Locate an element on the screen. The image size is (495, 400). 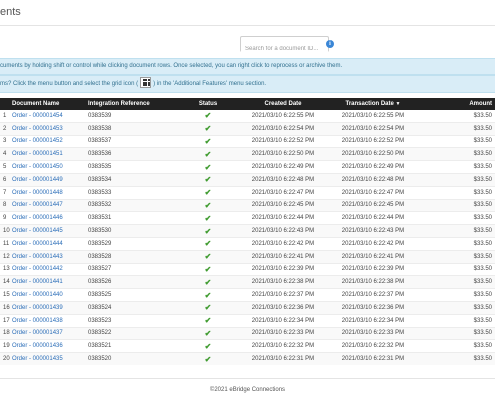
search-box is located at coordinates (284, 46).